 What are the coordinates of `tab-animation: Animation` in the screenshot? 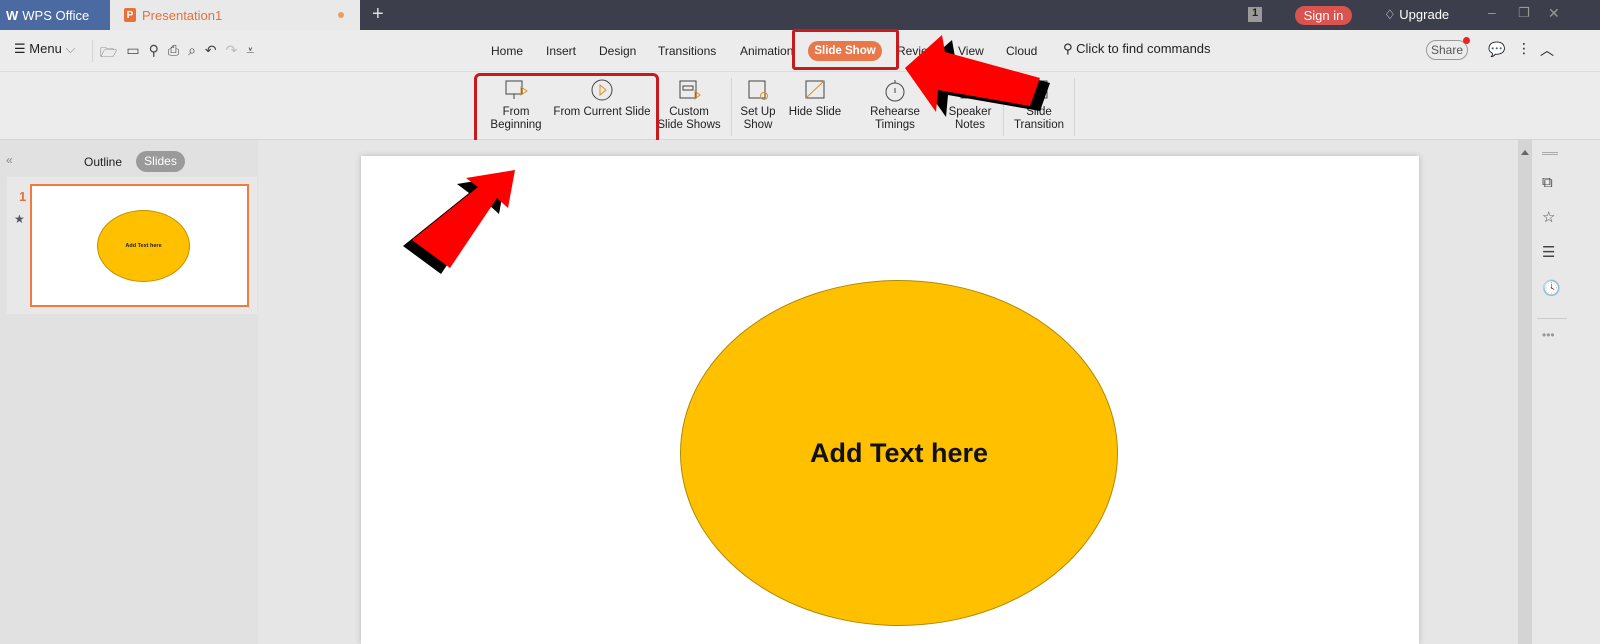 It's located at (766, 51).